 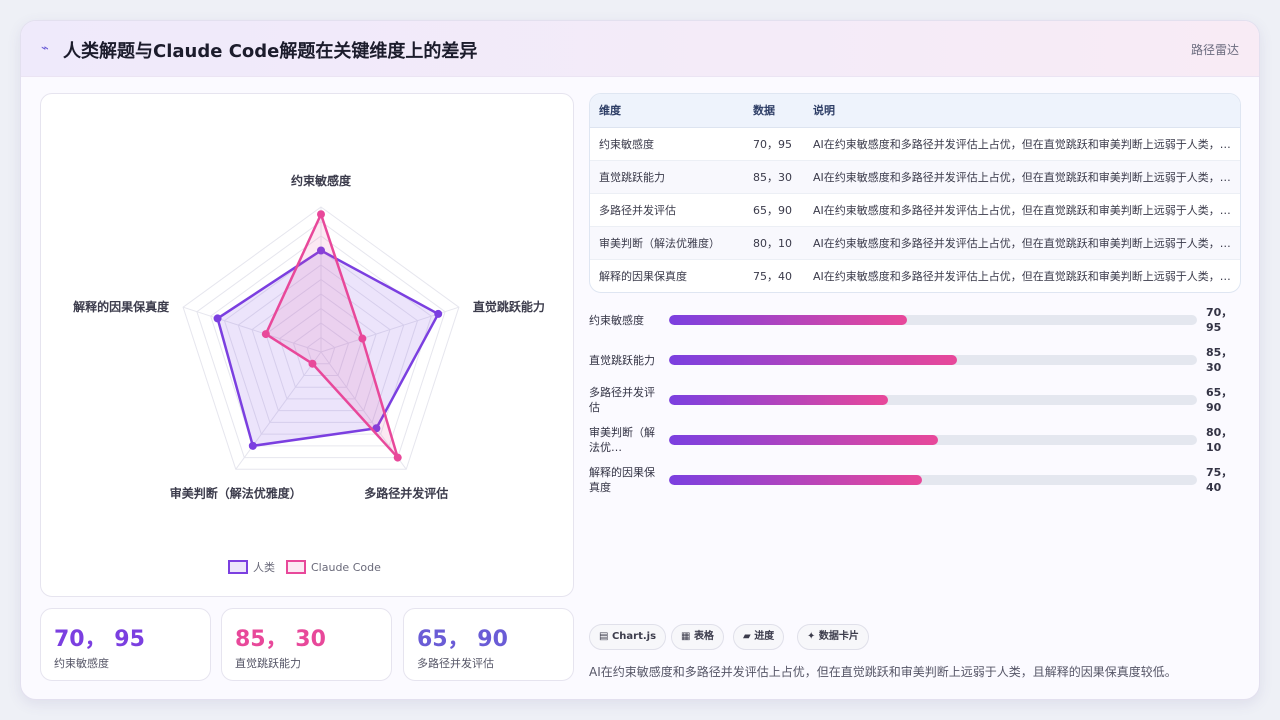 I want to click on stat-label: 直觉跳跃能力, so click(x=268, y=663).